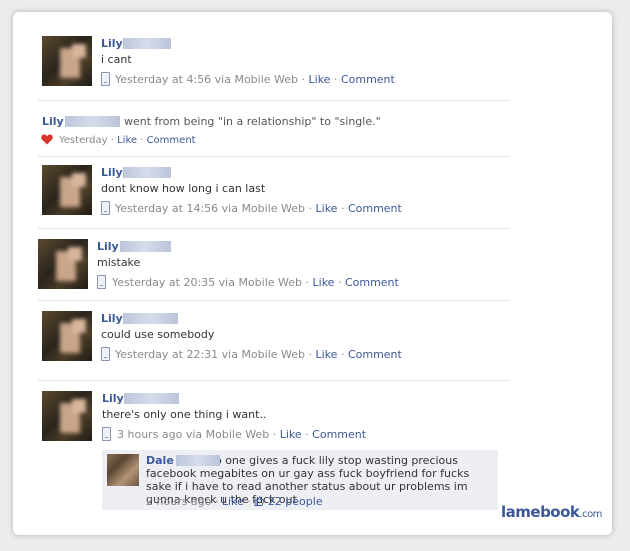 The image size is (630, 551). I want to click on comment-meta: 2 hours ago · Like · 22 people, so click(234, 501).